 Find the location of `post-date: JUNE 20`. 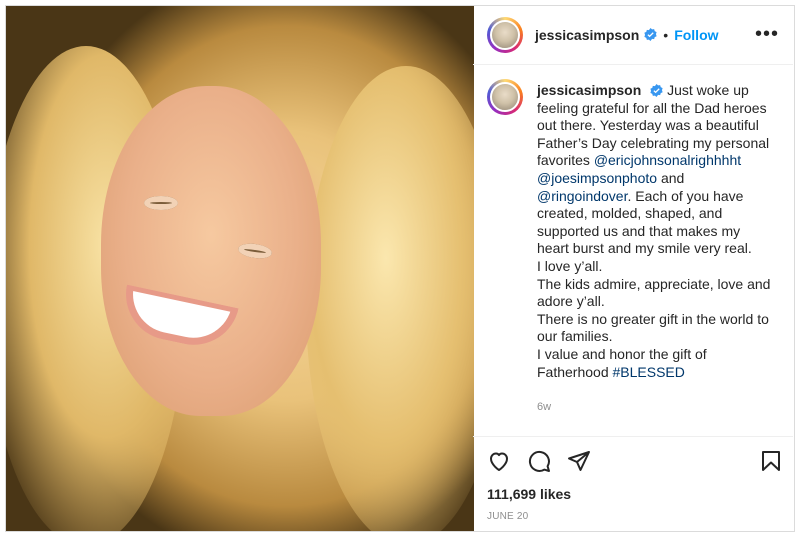

post-date: JUNE 20 is located at coordinates (508, 516).